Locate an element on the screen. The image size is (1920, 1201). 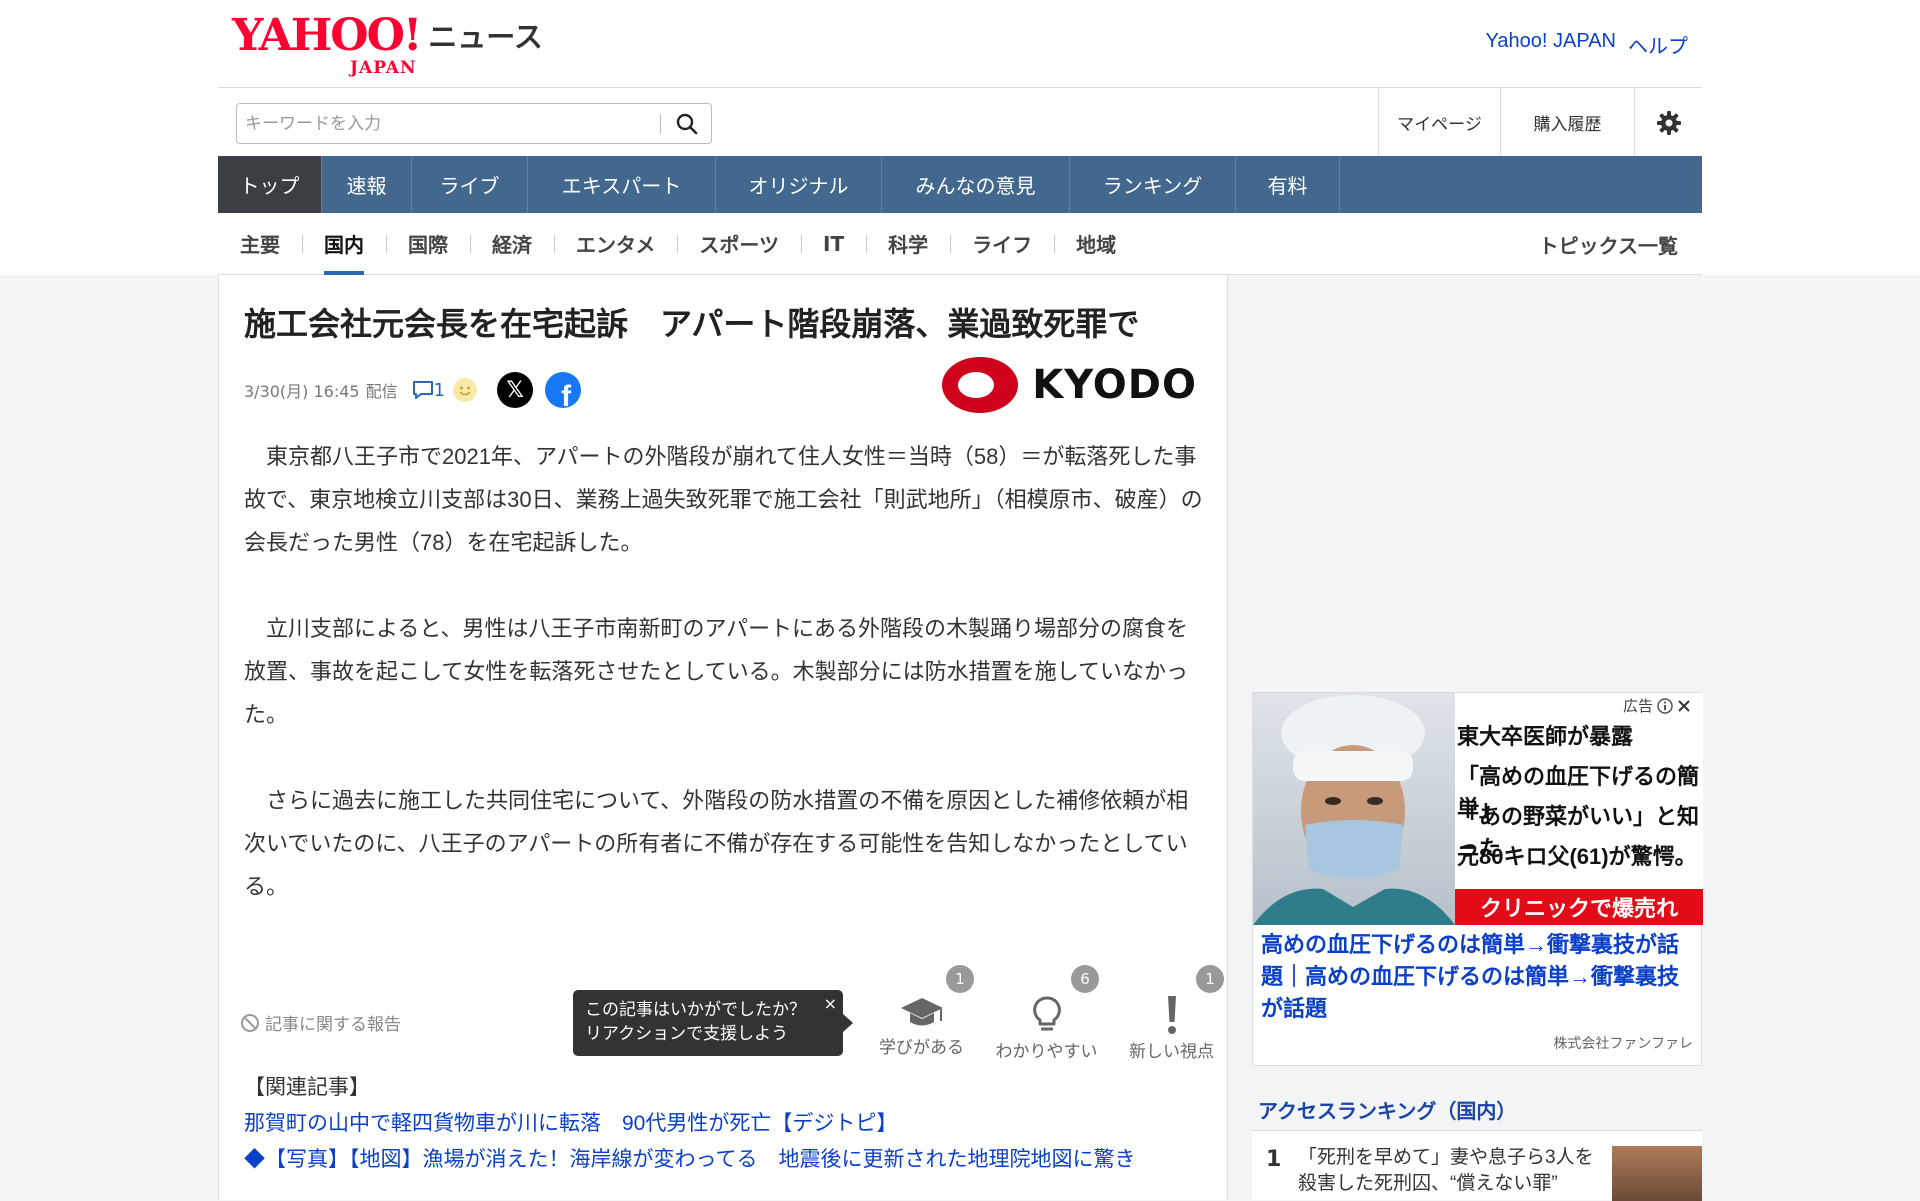
share-facebook-button: f is located at coordinates (563, 390).